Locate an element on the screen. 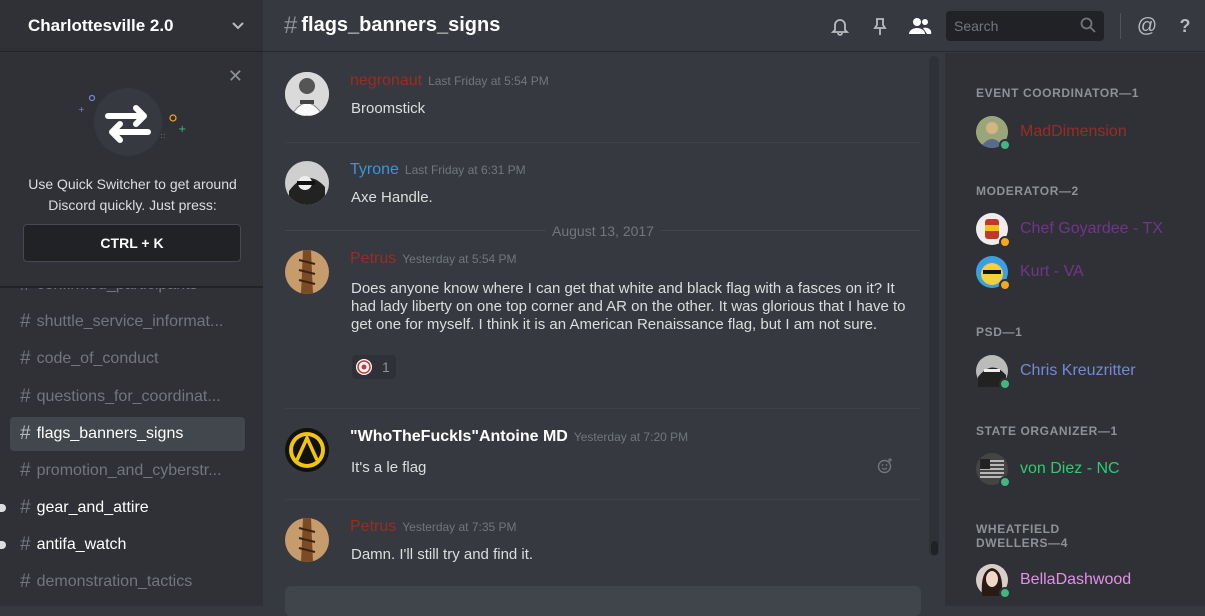 This screenshot has width=1205, height=616. bell-icon is located at coordinates (840, 26).